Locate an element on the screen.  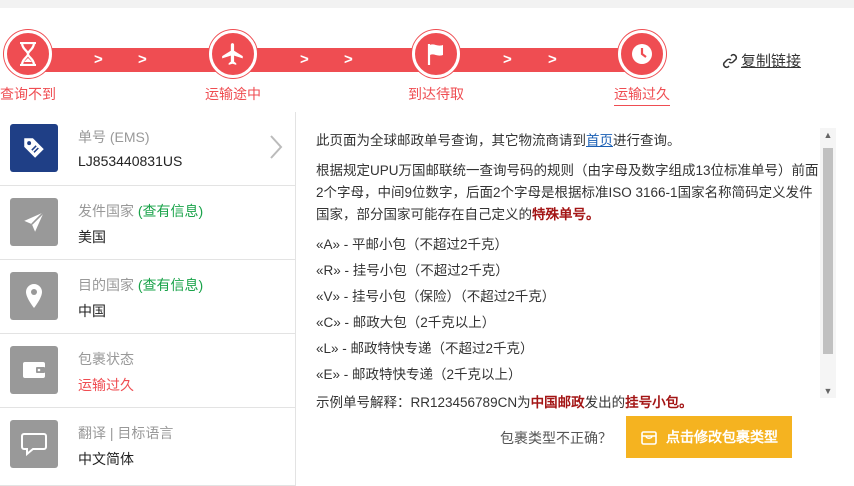
special-number-text: 特殊单号。 is located at coordinates (566, 214).